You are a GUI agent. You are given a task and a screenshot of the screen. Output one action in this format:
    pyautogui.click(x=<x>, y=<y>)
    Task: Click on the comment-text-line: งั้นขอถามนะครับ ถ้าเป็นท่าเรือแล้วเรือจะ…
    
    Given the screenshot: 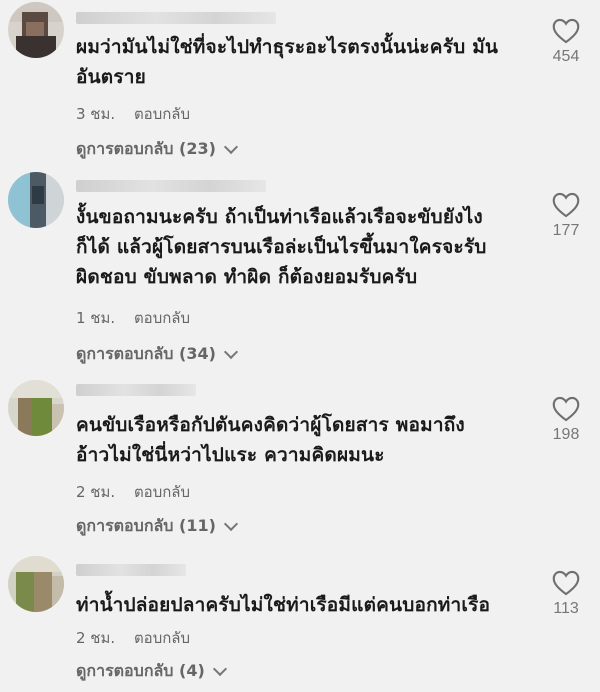 What is the action you would take?
    pyautogui.click(x=279, y=217)
    